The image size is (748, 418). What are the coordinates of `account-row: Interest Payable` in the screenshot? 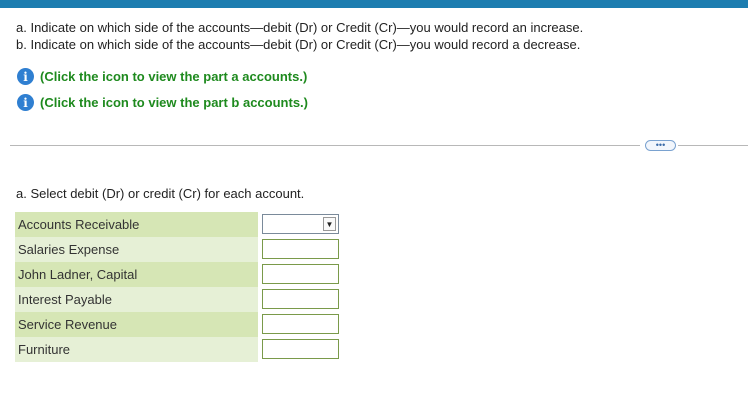 It's located at (136, 299).